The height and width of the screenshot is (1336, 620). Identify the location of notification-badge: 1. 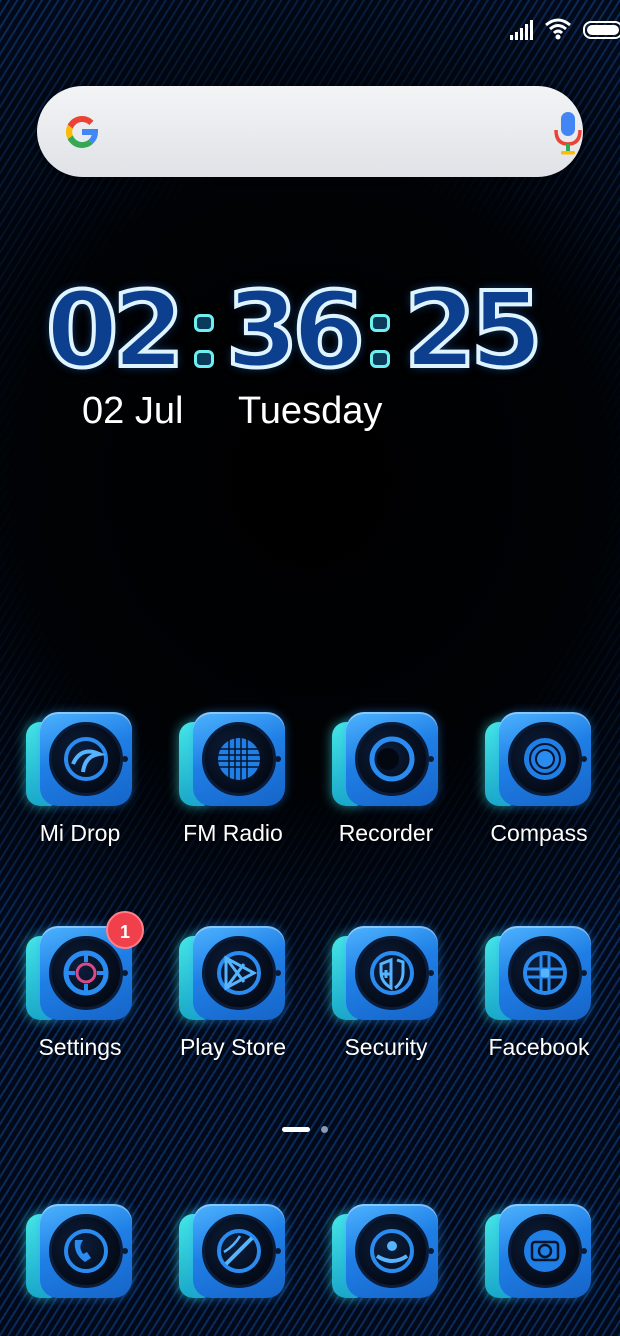
(125, 930).